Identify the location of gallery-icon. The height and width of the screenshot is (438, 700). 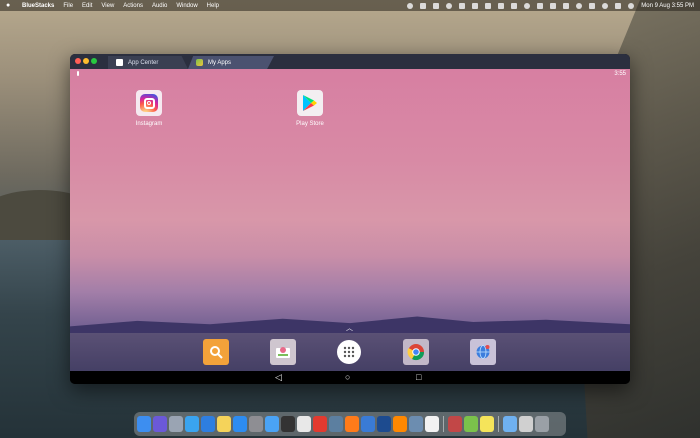
(283, 352).